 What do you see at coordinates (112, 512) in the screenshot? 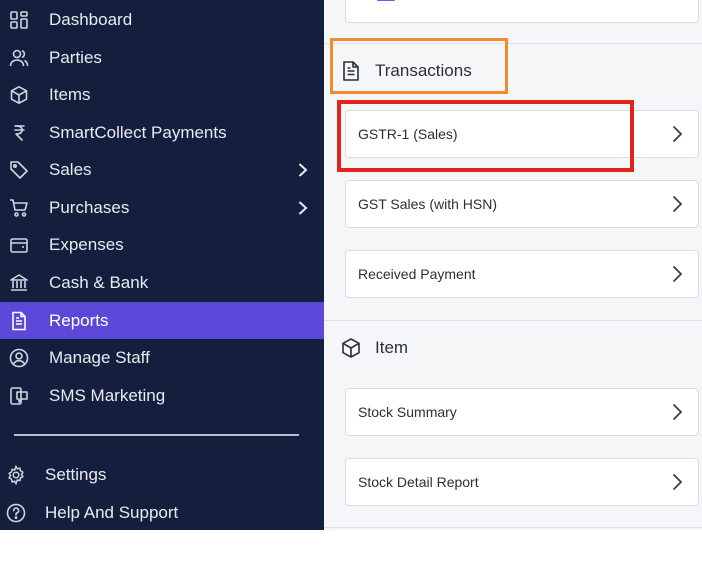
I see `sidebar-item-label: Help And Support` at bounding box center [112, 512].